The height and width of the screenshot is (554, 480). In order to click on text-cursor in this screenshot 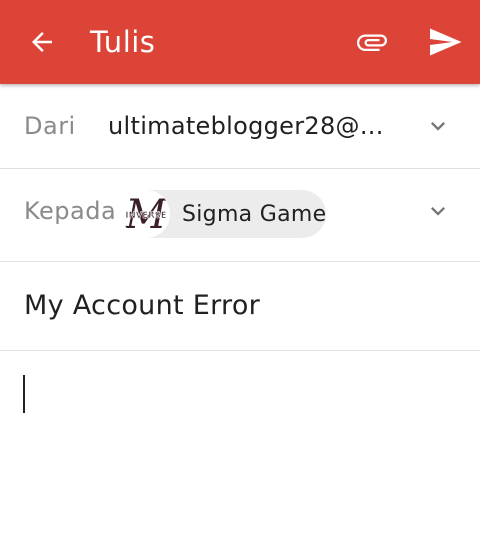, I will do `click(24, 394)`.